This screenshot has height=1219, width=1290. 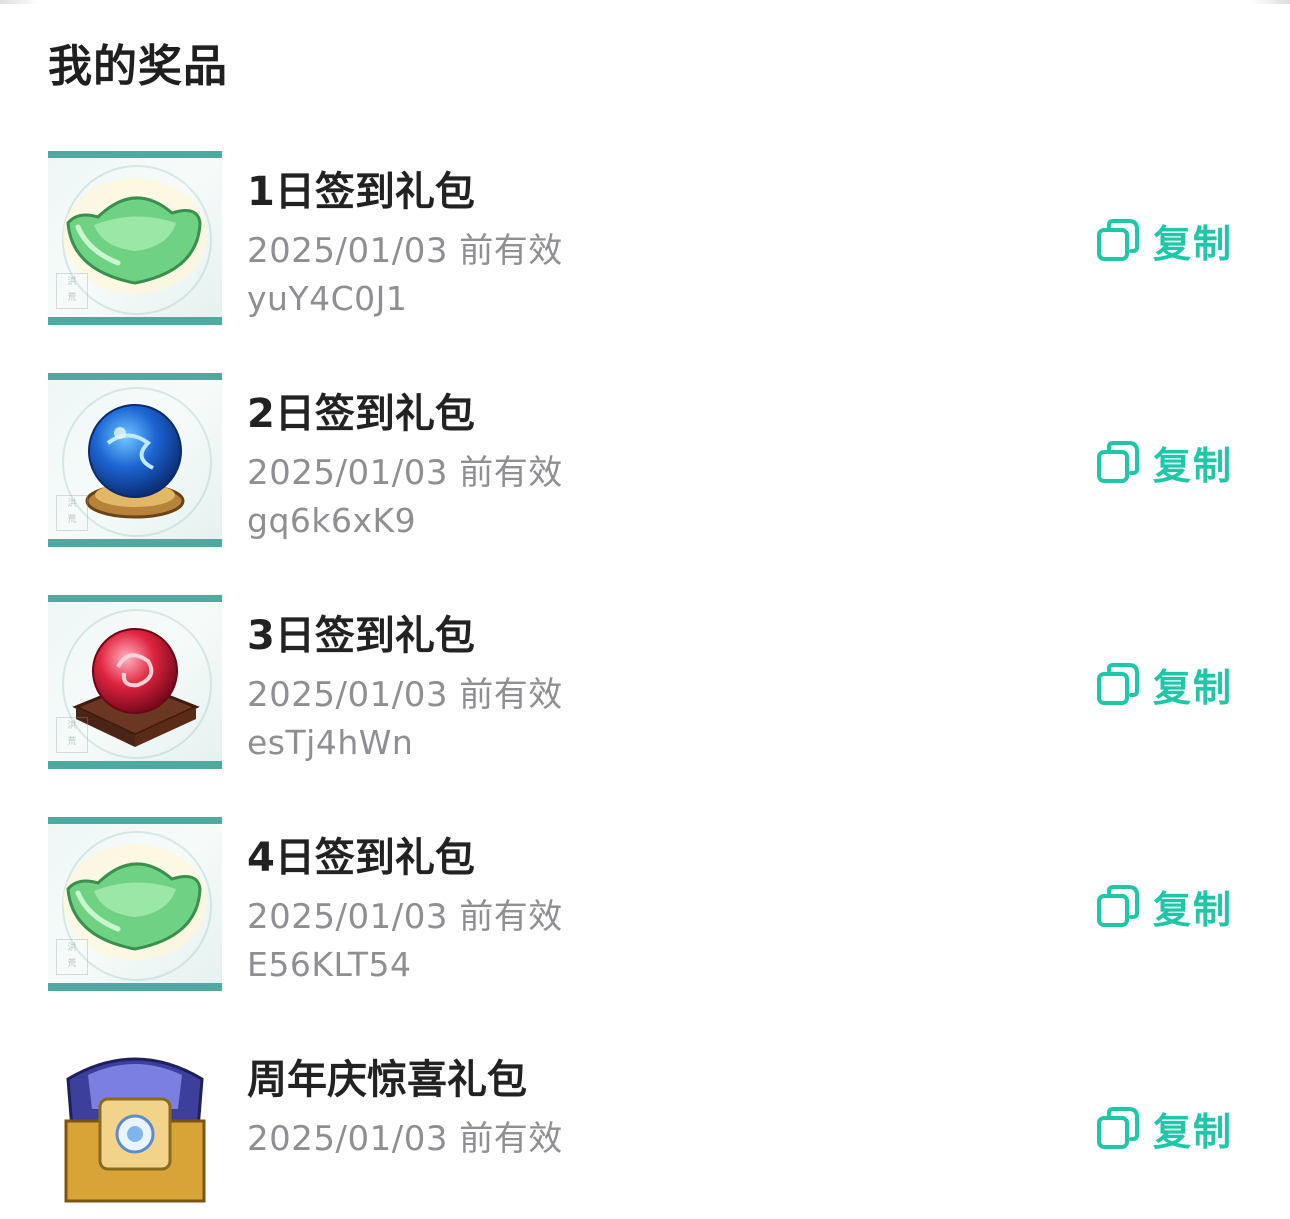 What do you see at coordinates (135, 1126) in the screenshot?
I see `treasure-chest-icon` at bounding box center [135, 1126].